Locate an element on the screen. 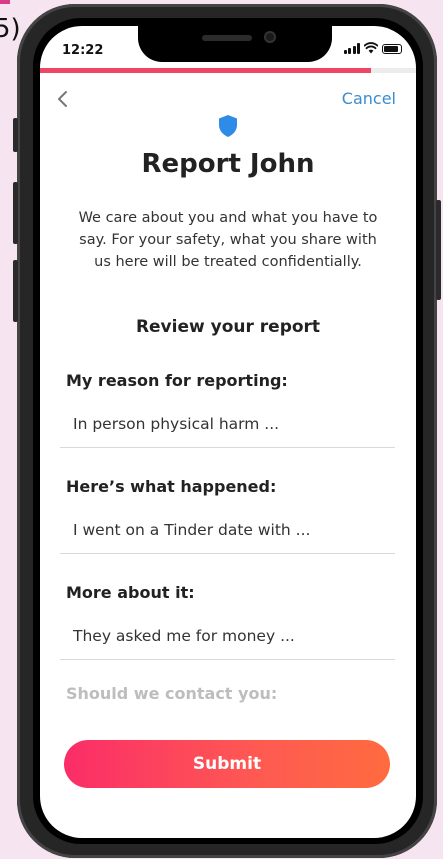 This screenshot has height=859, width=443. notch is located at coordinates (235, 44).